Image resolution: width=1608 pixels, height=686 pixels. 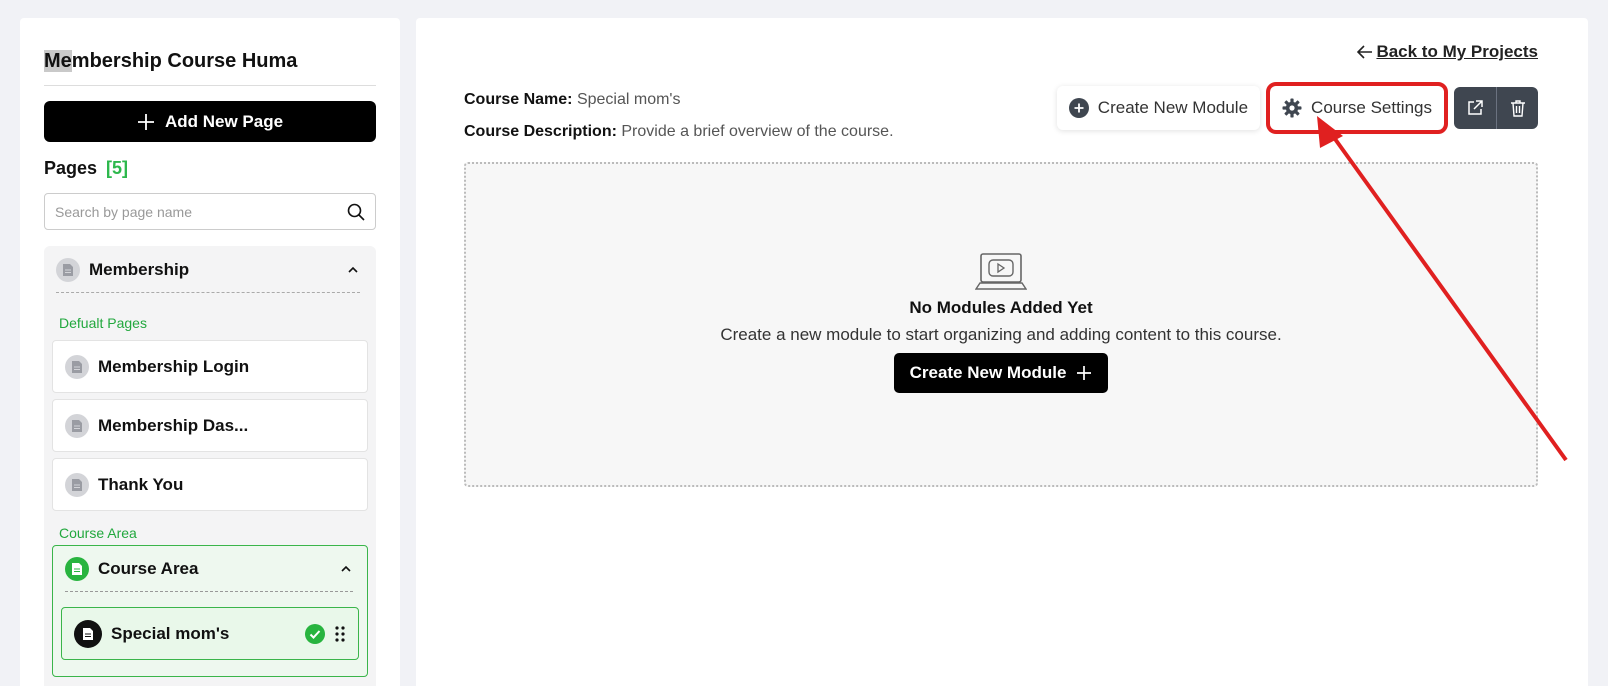 I want to click on course-area-group: Course Area Special mom's, so click(x=210, y=611).